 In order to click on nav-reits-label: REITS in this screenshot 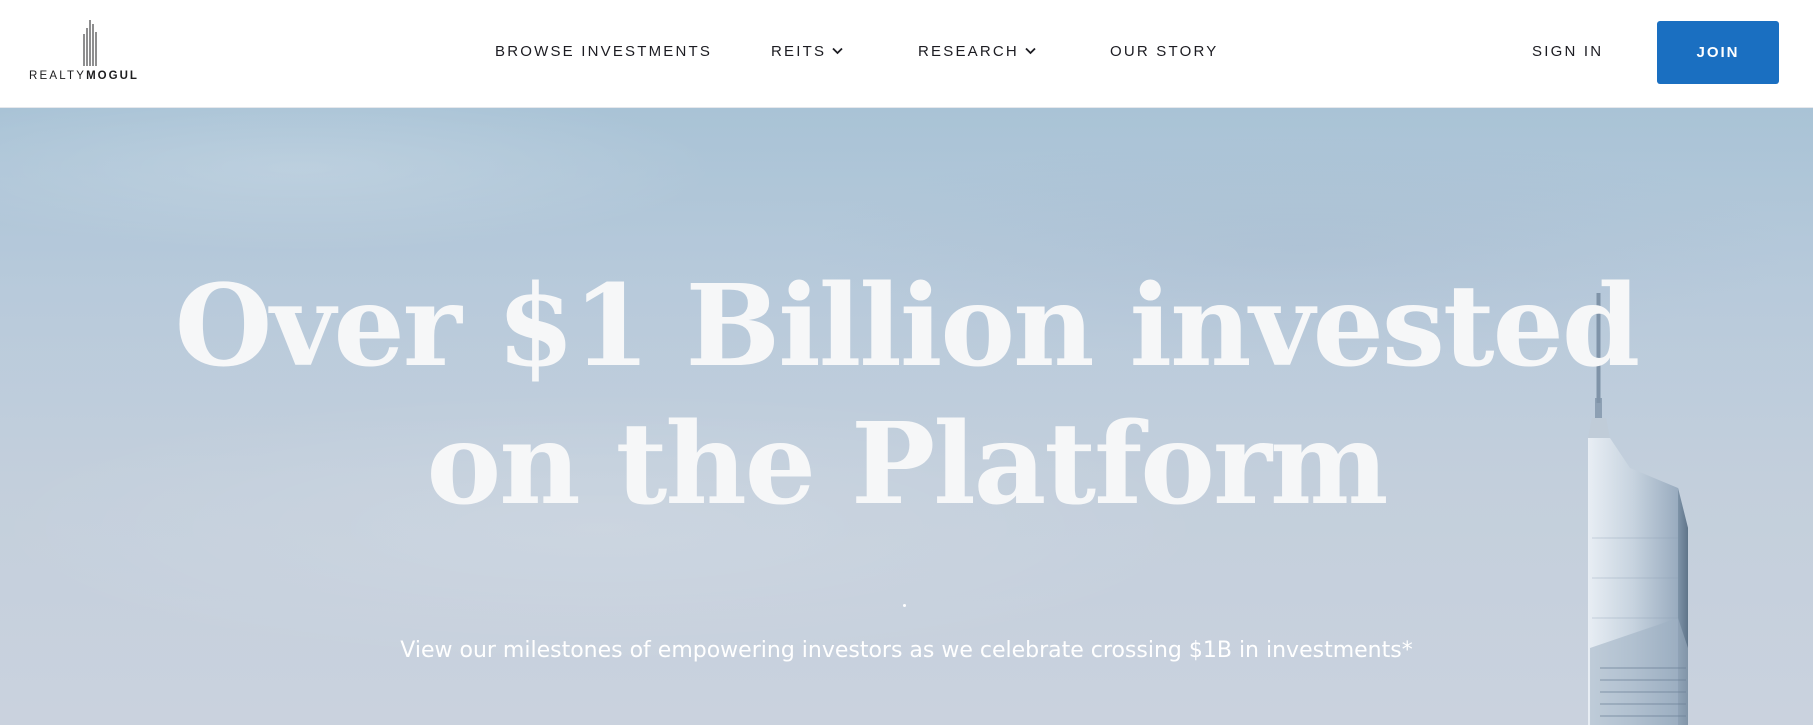, I will do `click(799, 51)`.